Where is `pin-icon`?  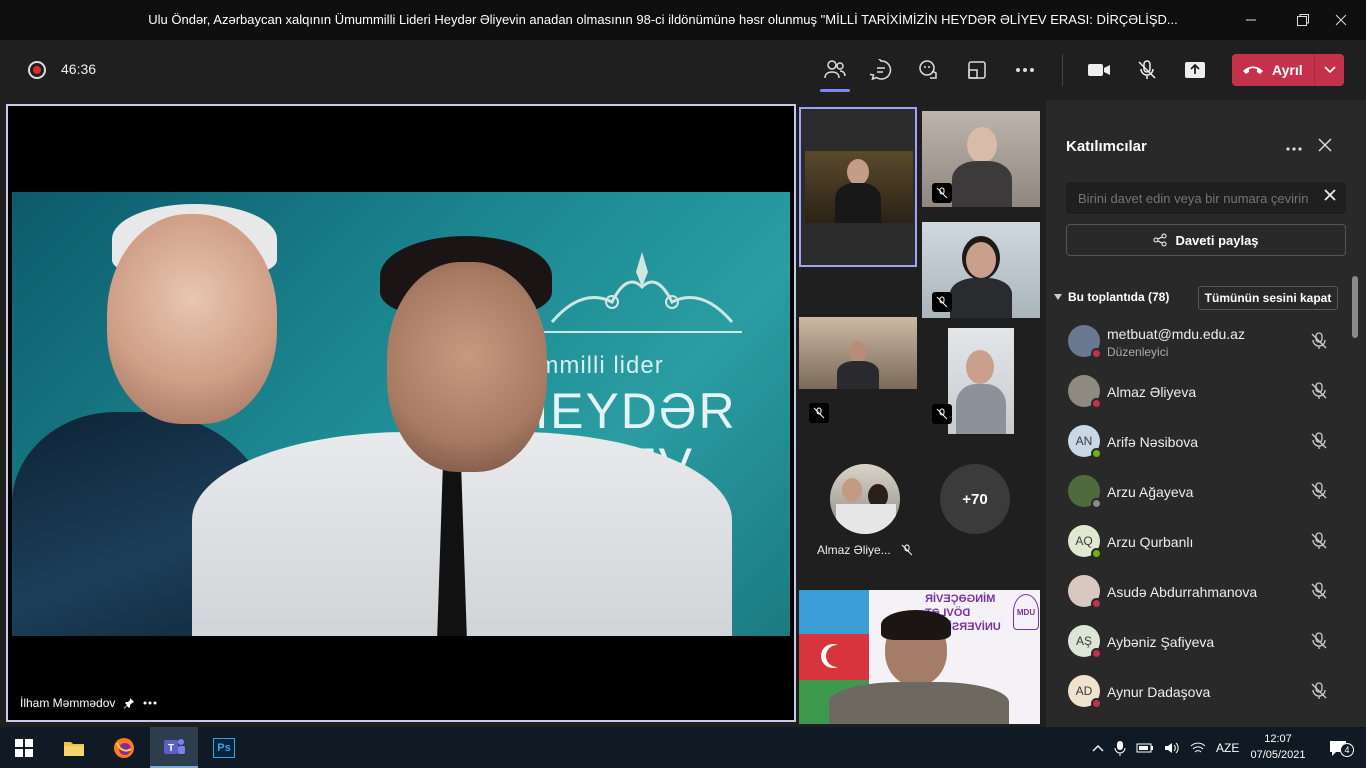
pin-icon is located at coordinates (129, 703).